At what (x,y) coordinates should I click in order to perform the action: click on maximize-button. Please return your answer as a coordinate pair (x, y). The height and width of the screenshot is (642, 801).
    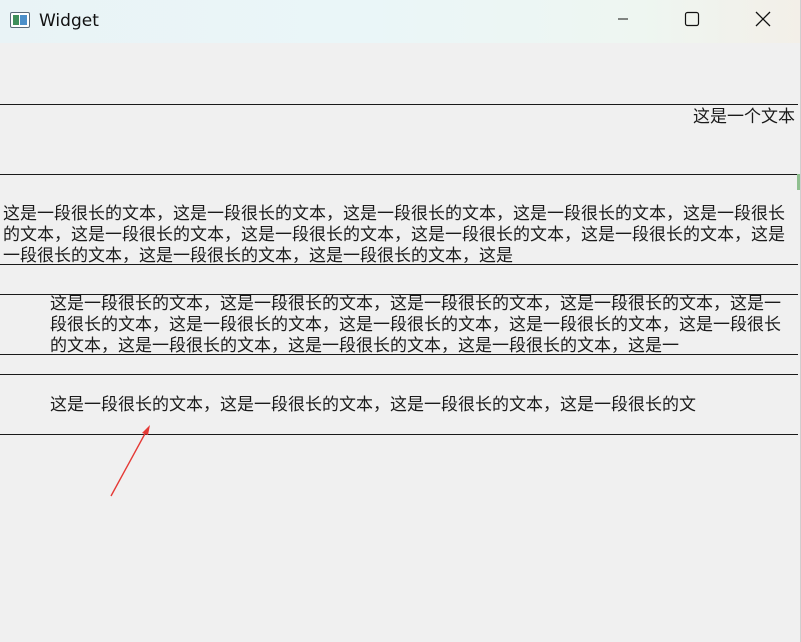
    Looking at the image, I should click on (692, 21).